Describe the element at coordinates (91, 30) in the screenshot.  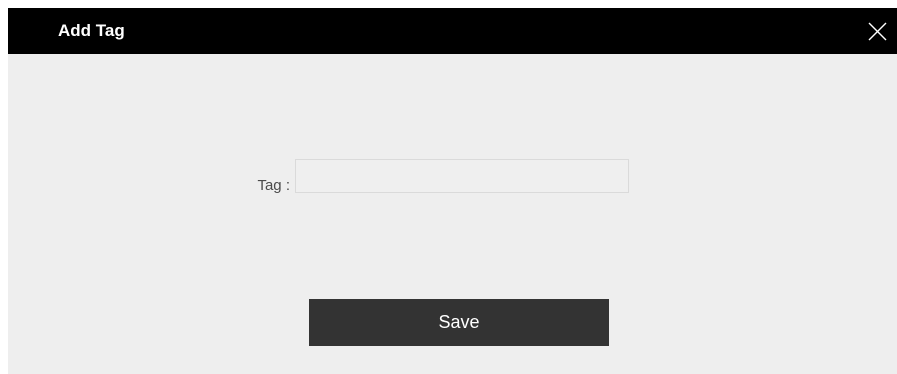
I see `dialog-title: Add Tag` at that location.